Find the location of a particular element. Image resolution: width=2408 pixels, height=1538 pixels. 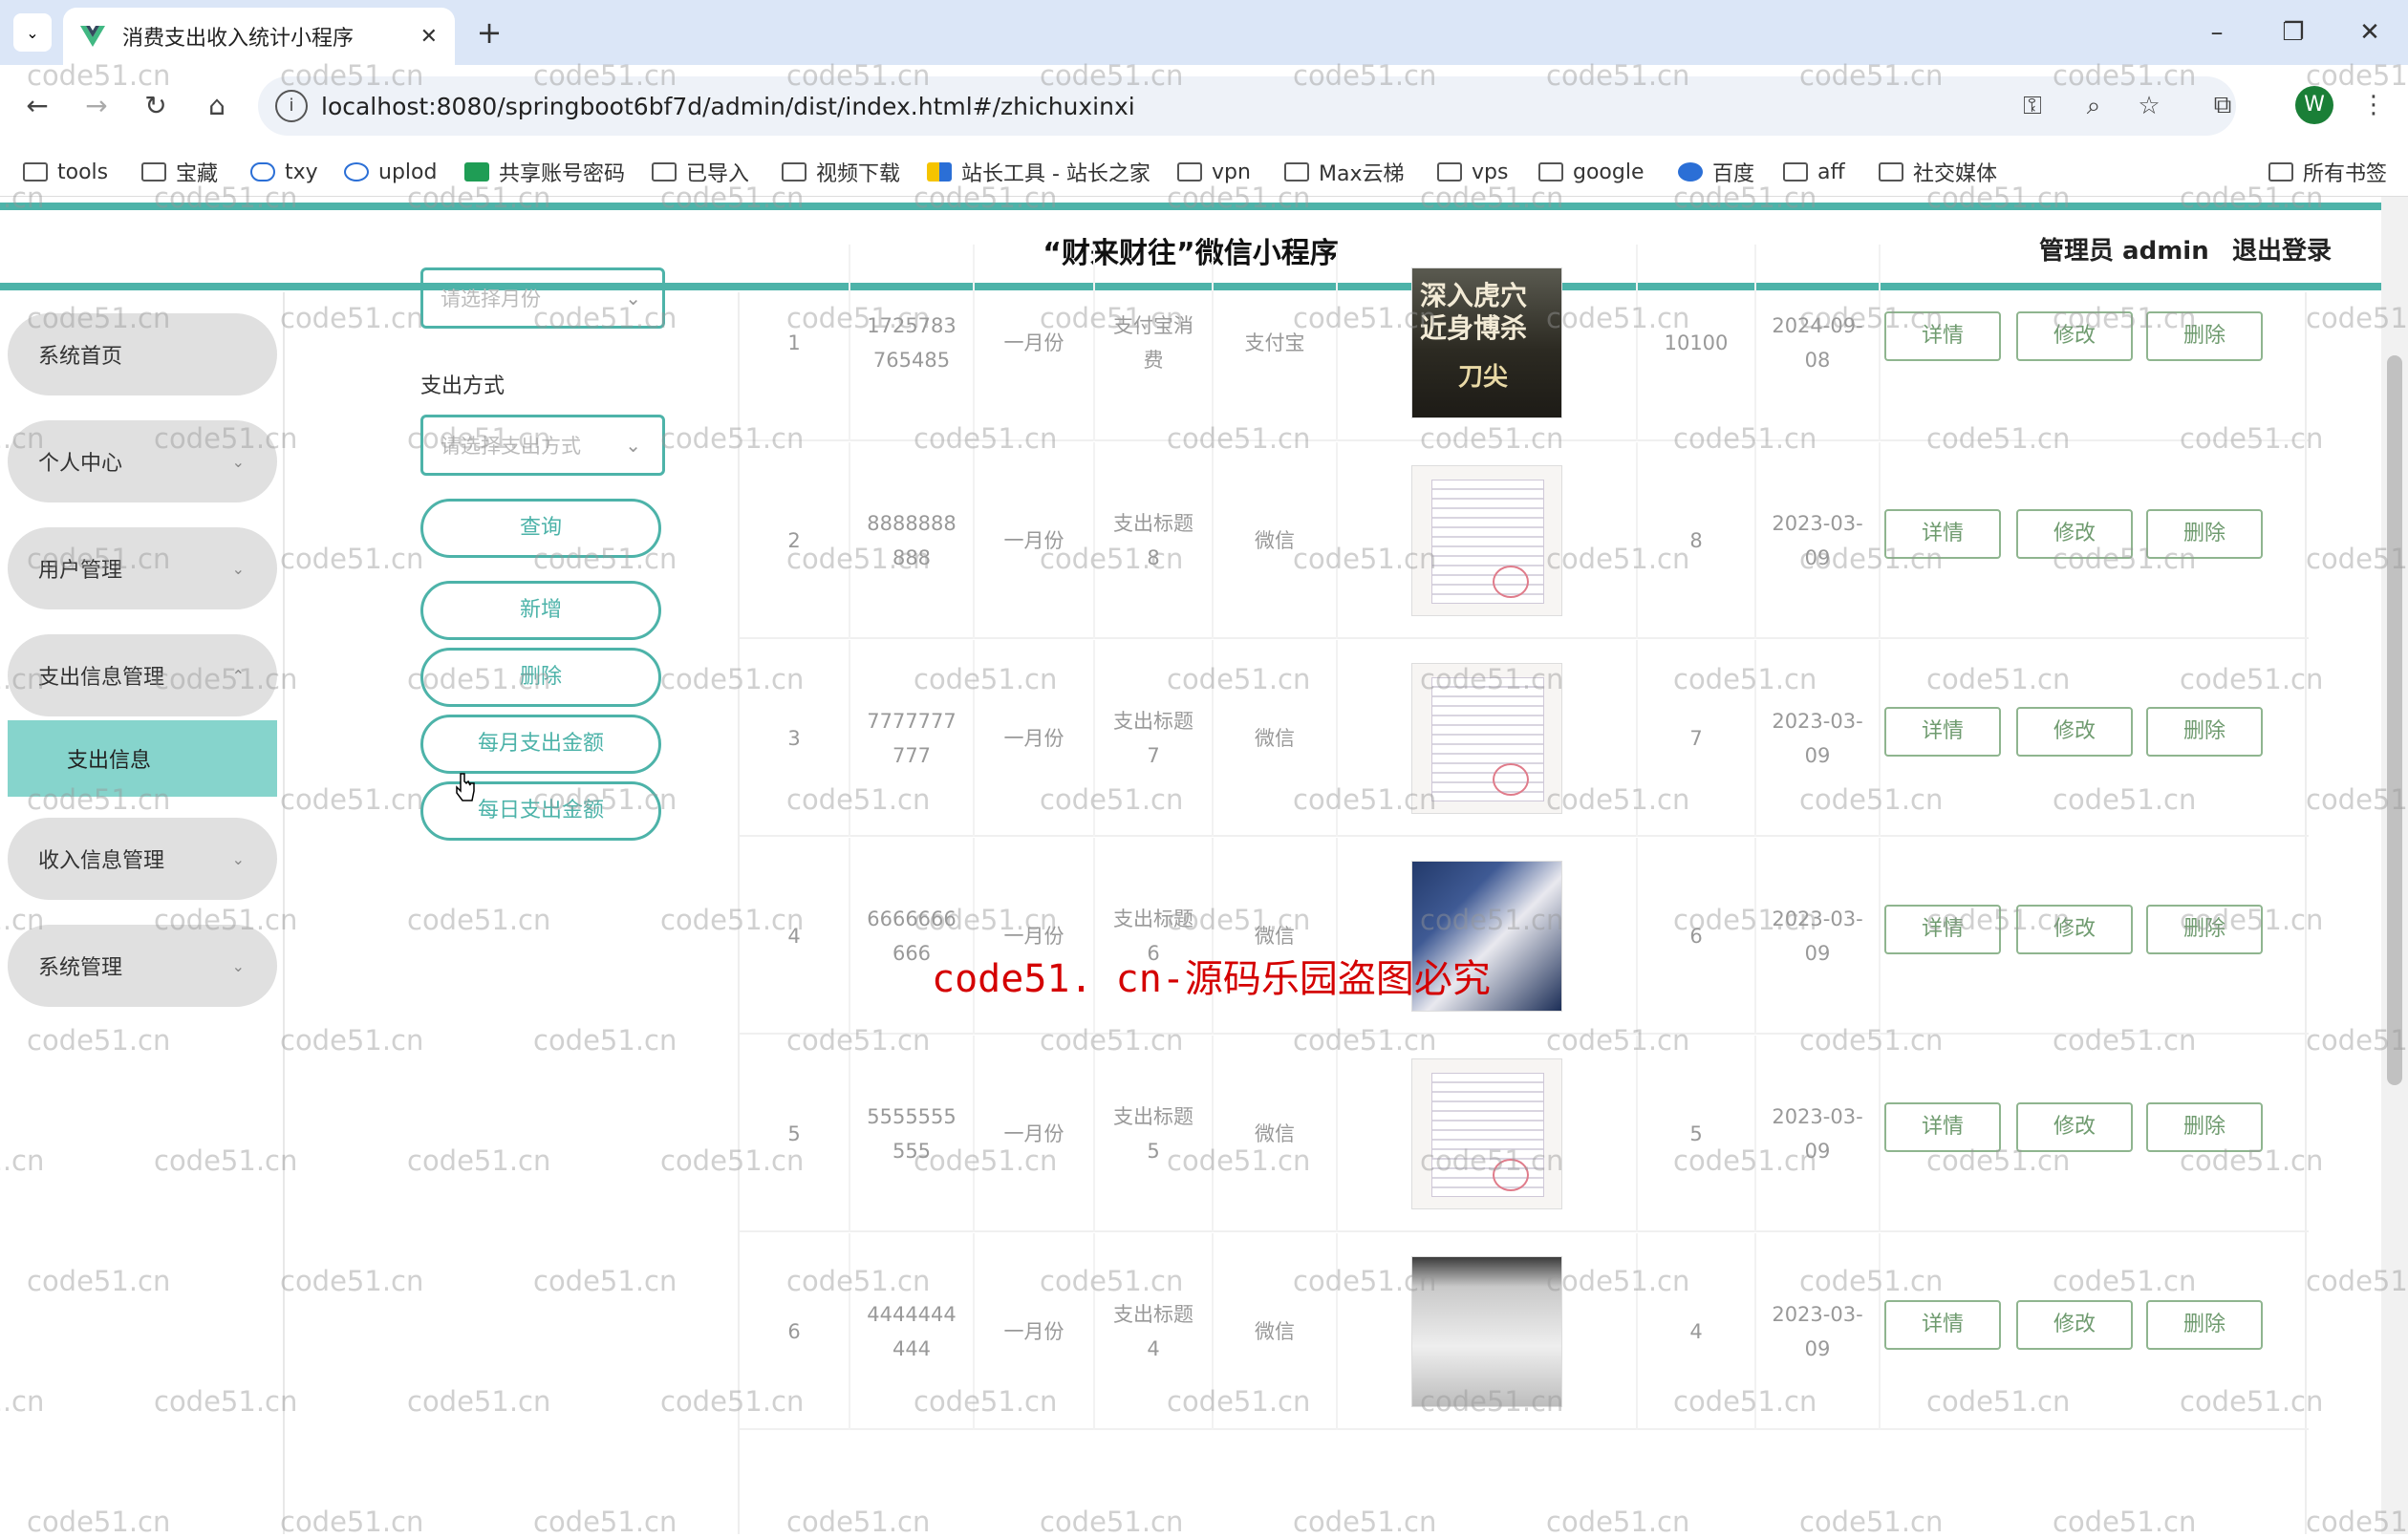

key-icon: ⚿ is located at coordinates (2033, 106).